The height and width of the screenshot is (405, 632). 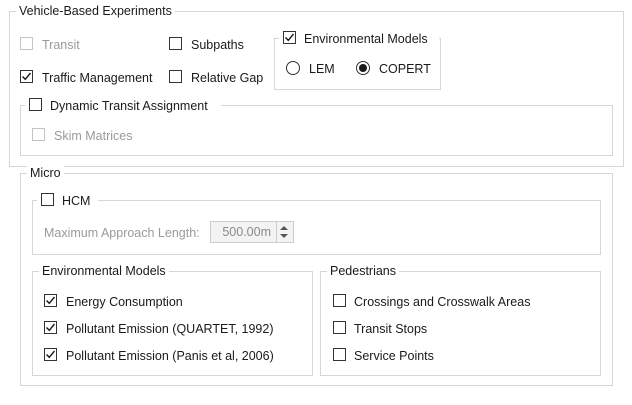 What do you see at coordinates (95, 11) in the screenshot?
I see `vehicle-experiments-title: Vehicle-Based Experiments` at bounding box center [95, 11].